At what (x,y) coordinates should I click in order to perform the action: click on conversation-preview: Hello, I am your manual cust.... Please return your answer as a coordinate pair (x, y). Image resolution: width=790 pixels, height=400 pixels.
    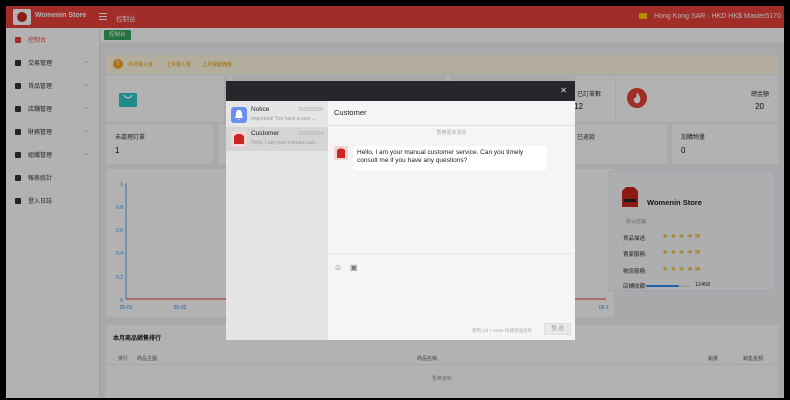
    Looking at the image, I should click on (285, 143).